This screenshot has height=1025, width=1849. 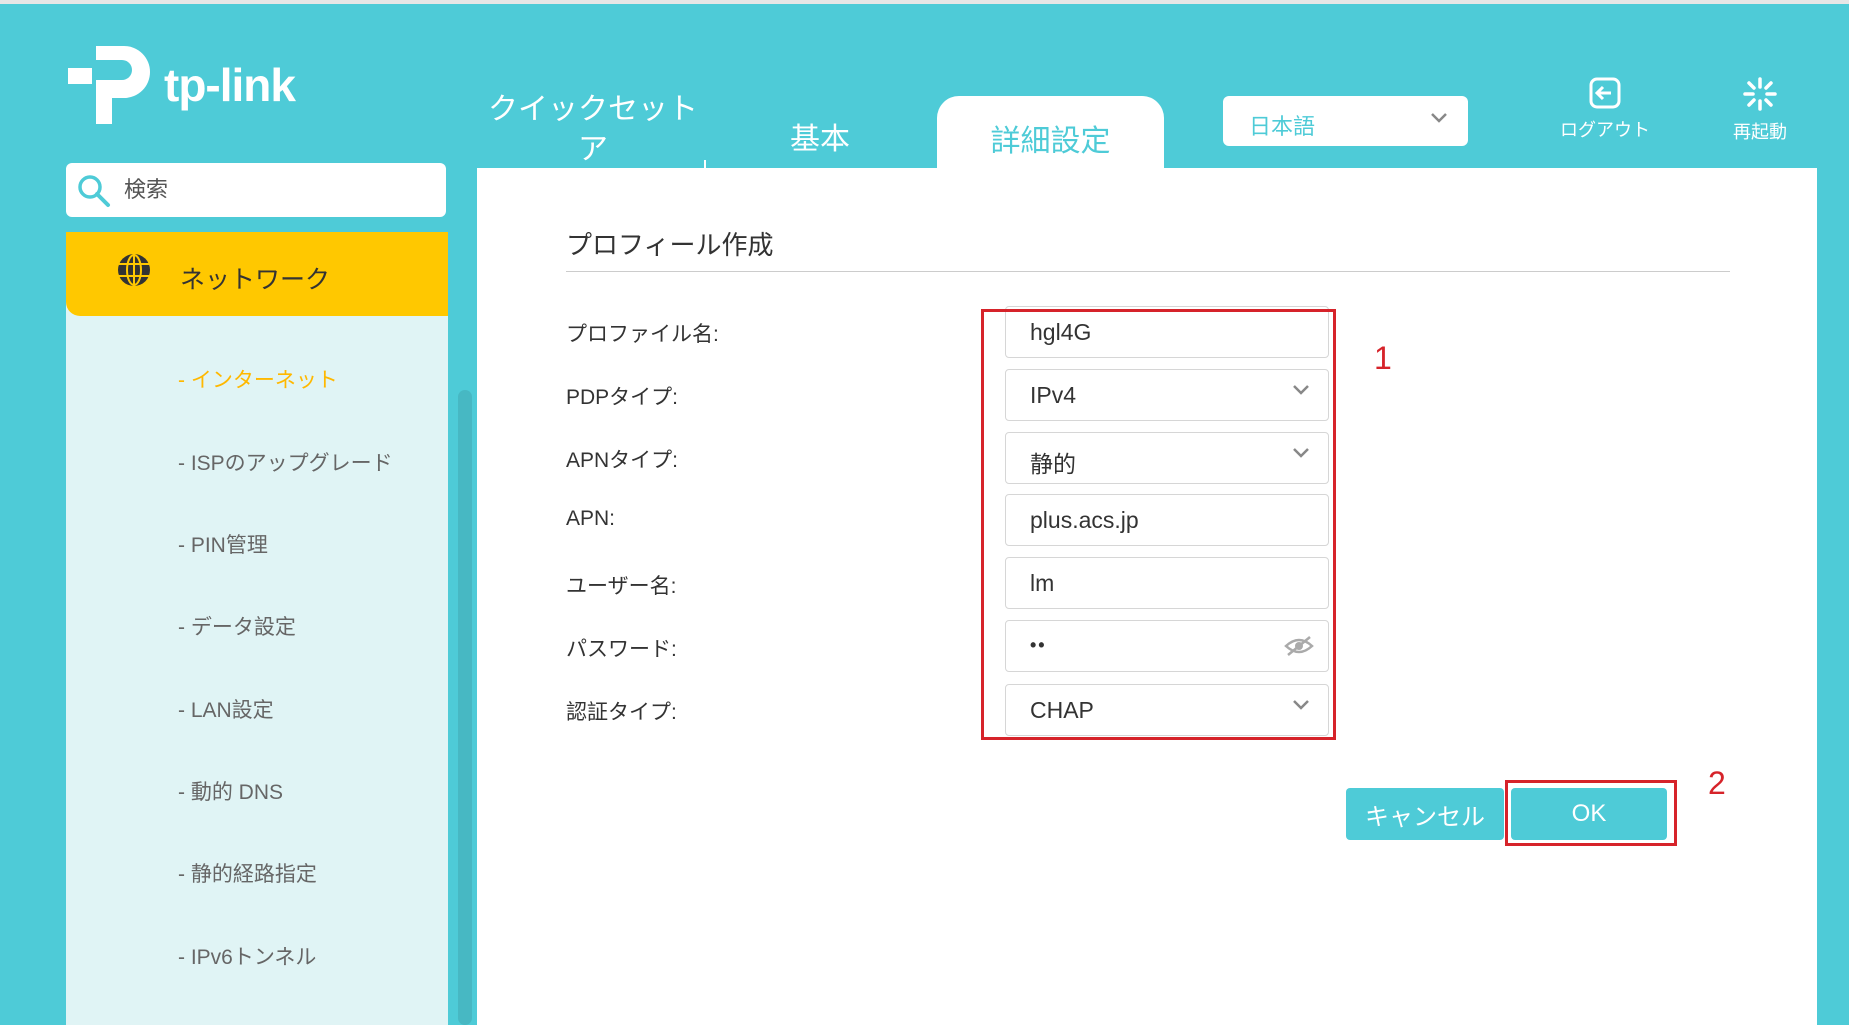 What do you see at coordinates (622, 397) in the screenshot?
I see `label-pdp-type: PDPタイプ:` at bounding box center [622, 397].